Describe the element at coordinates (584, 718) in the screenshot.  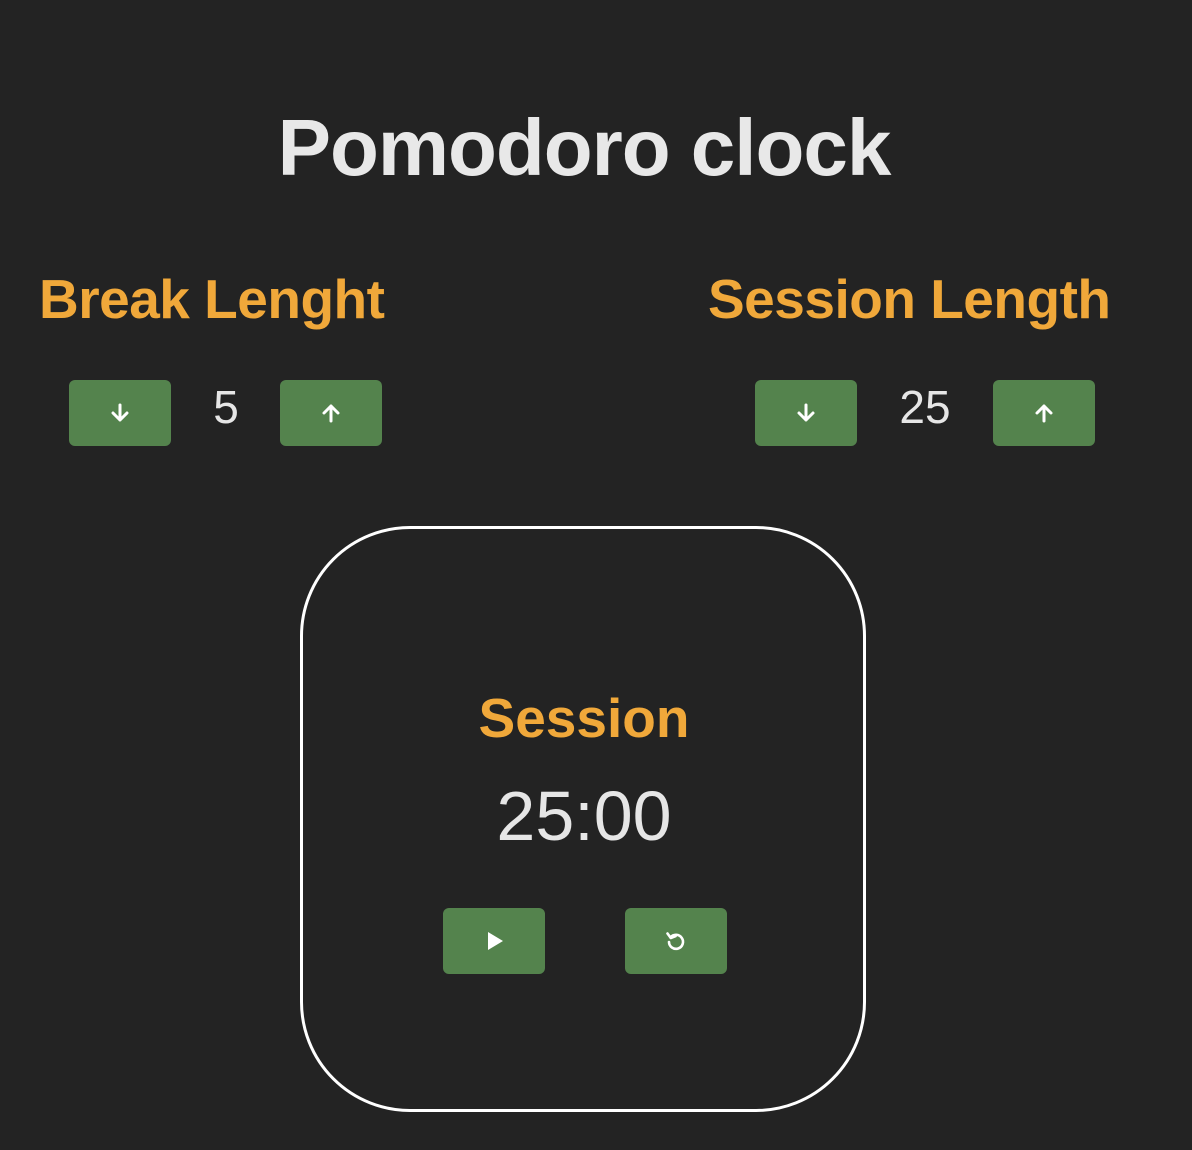
I see `timer-label: Session` at that location.